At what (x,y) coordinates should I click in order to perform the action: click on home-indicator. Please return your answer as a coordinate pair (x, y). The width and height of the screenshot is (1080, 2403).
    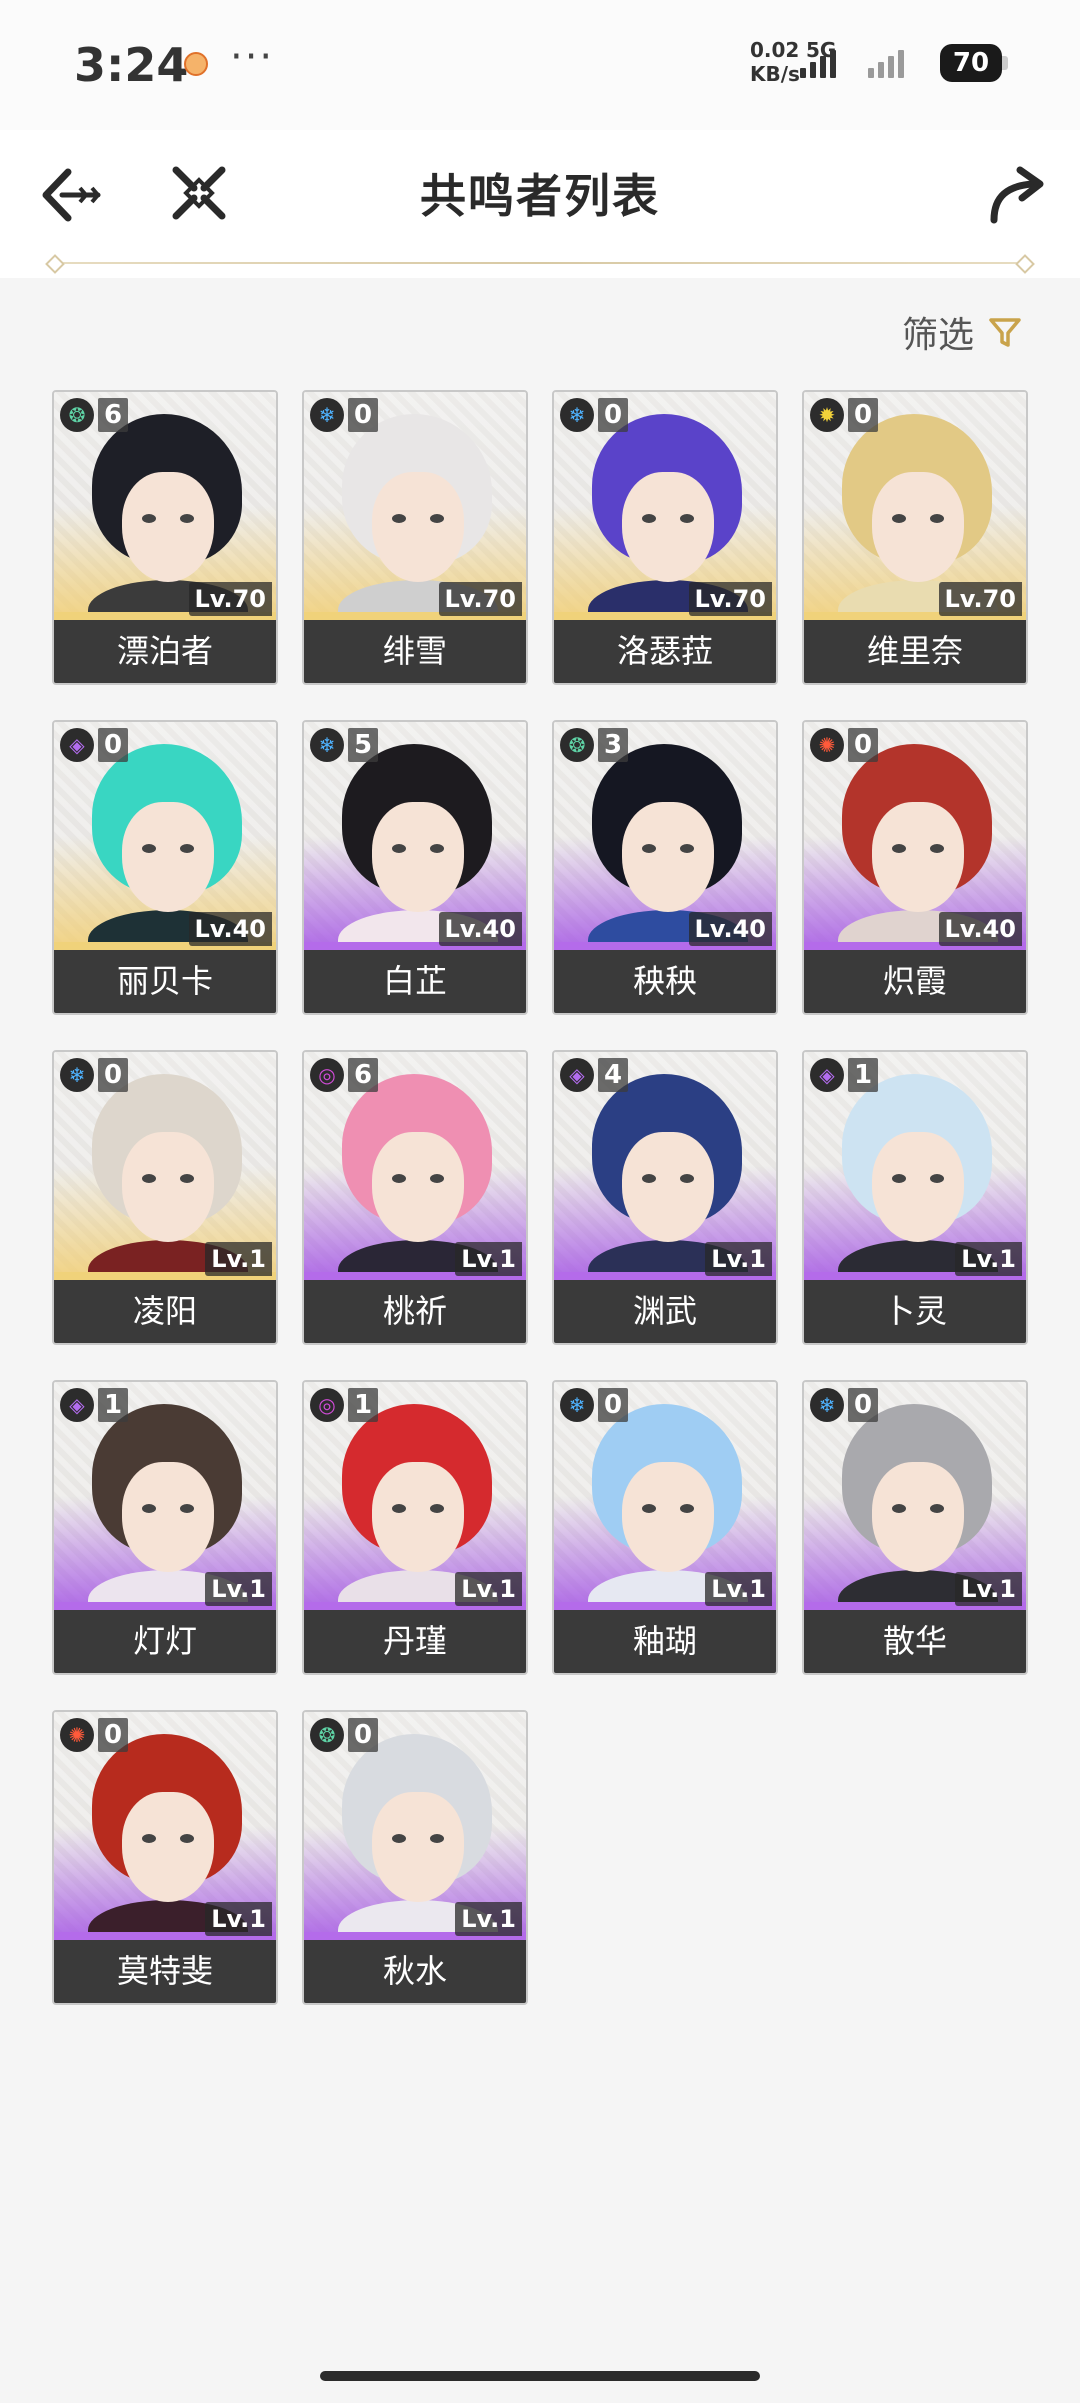
    Looking at the image, I should click on (540, 2376).